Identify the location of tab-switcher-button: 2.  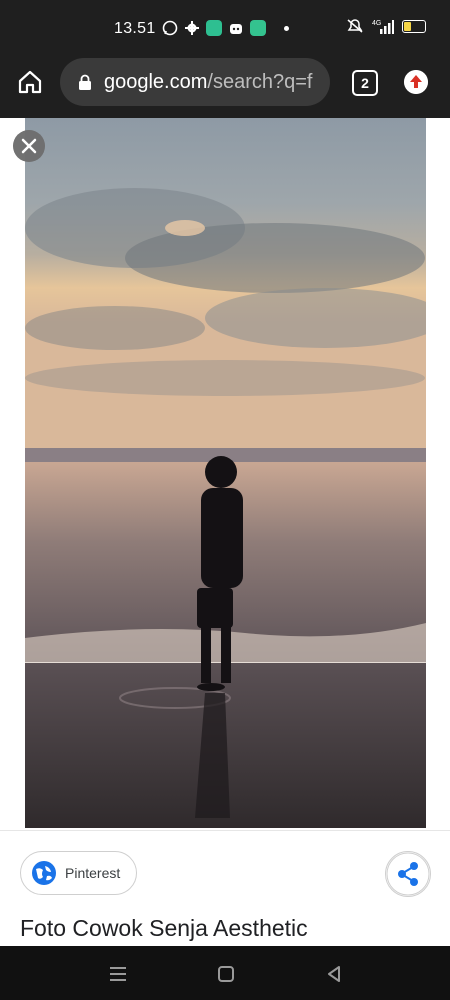
(365, 83).